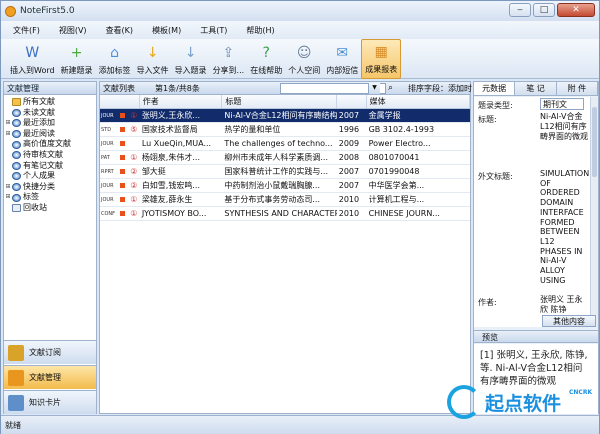  Describe the element at coordinates (342, 59) in the screenshot. I see `toolbar-button-8: ✉ 内部短信` at that location.